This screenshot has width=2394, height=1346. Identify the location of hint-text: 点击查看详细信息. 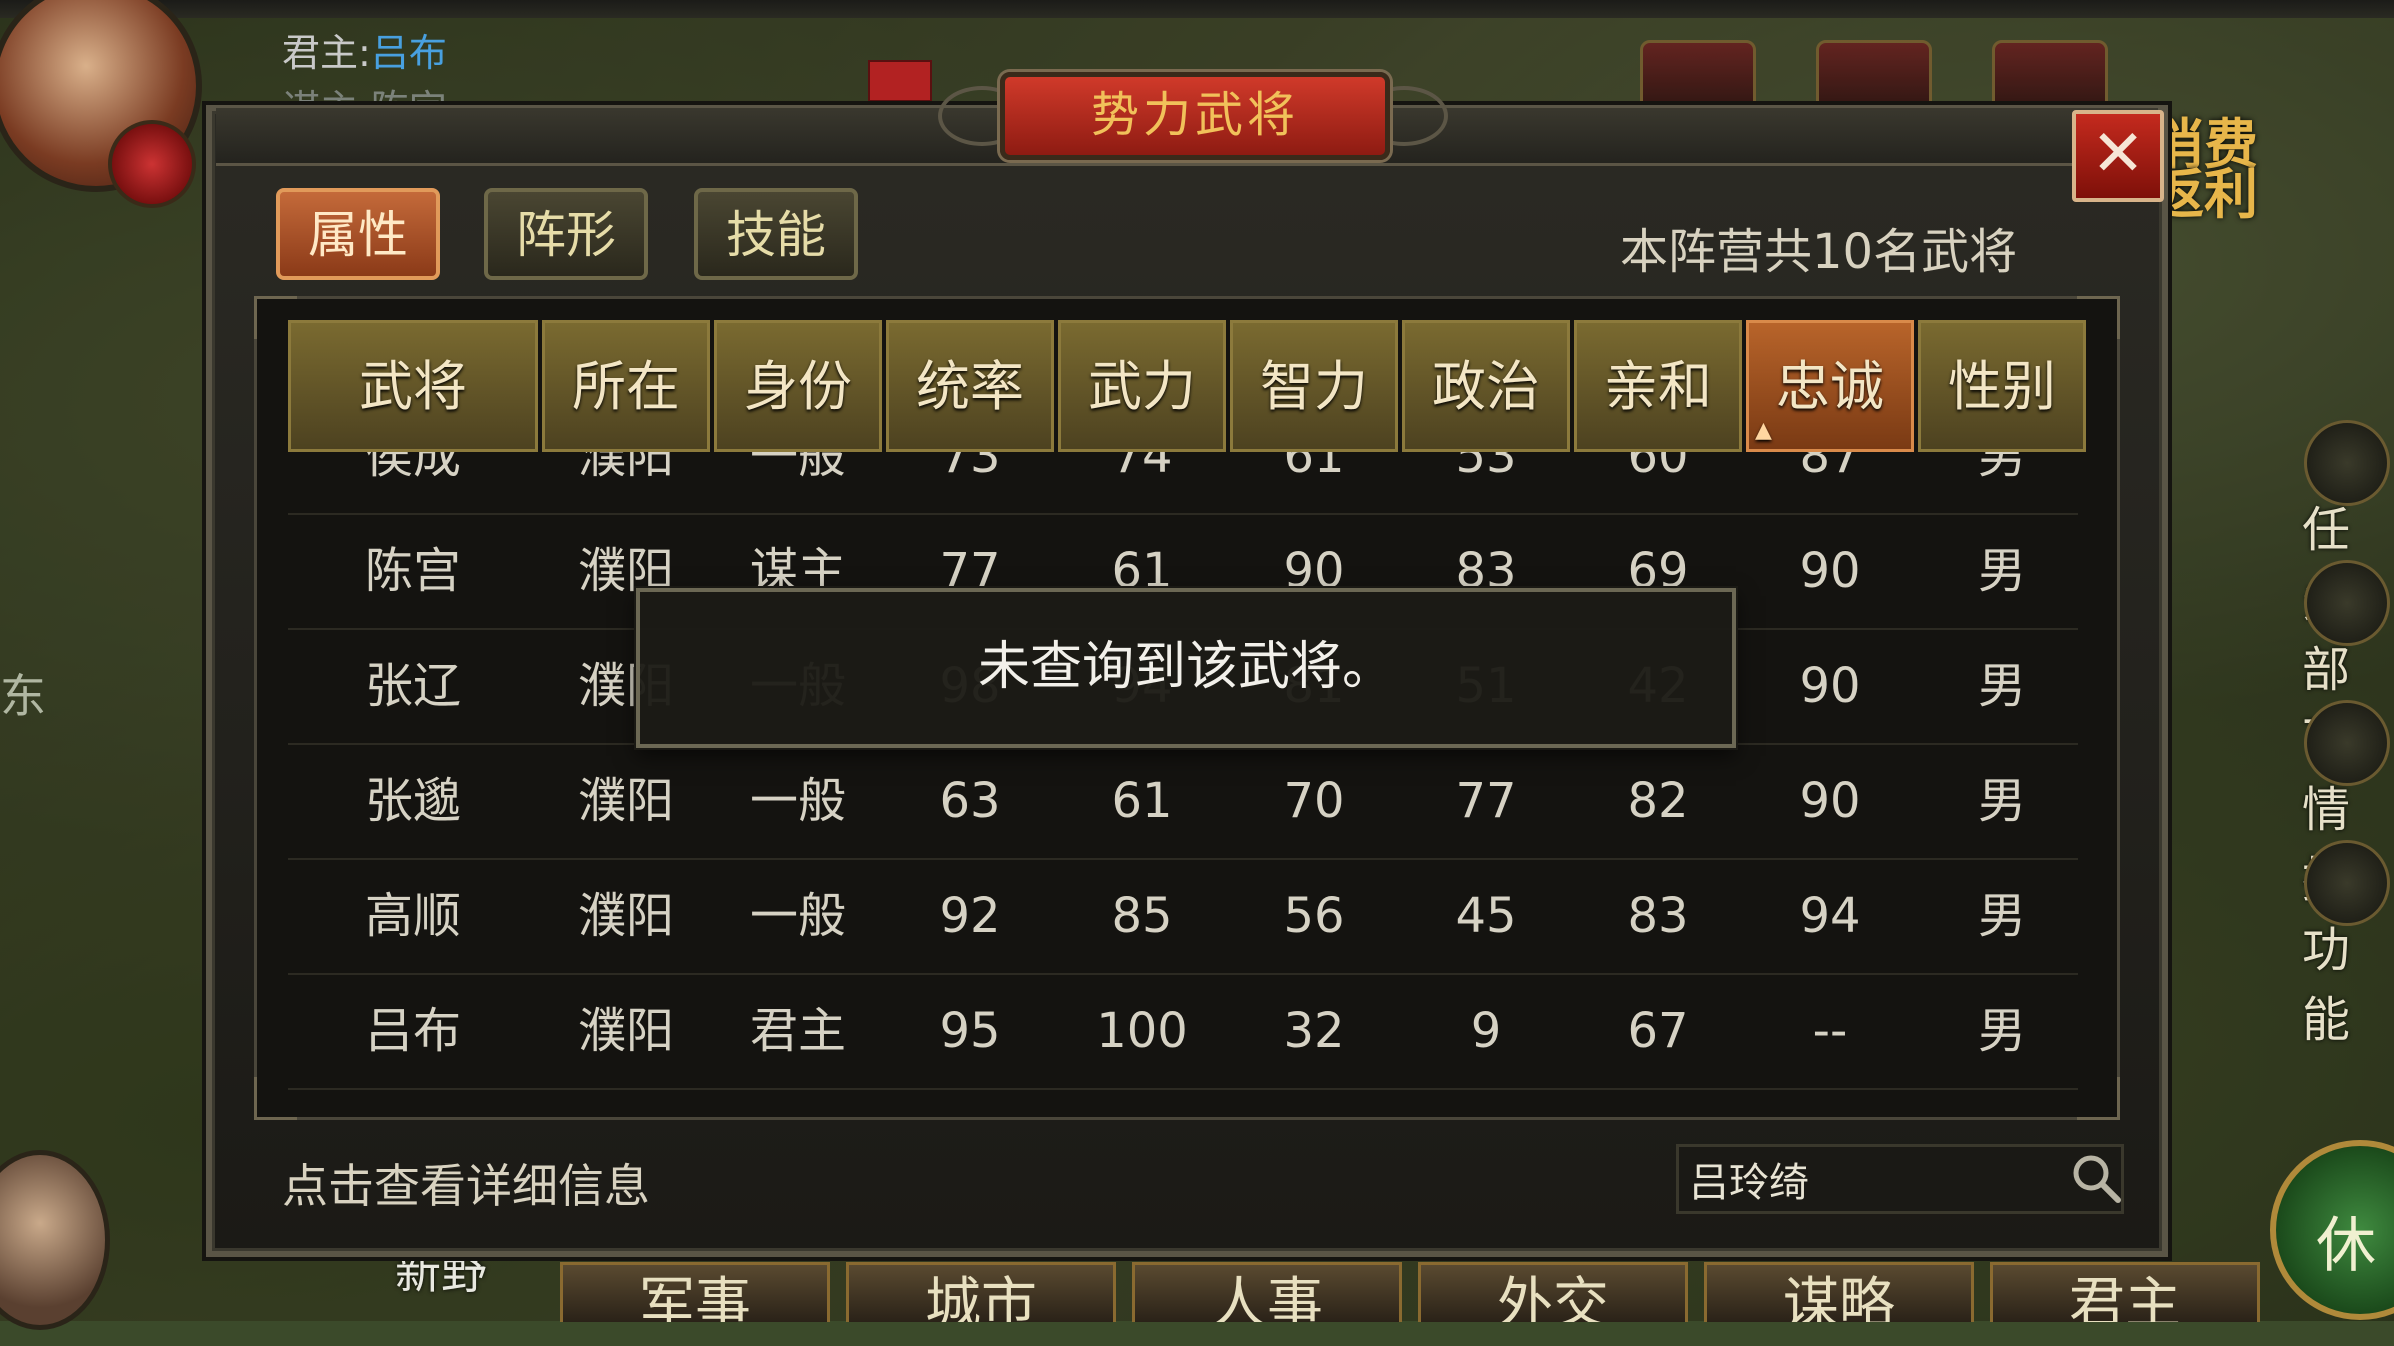
(466, 1186).